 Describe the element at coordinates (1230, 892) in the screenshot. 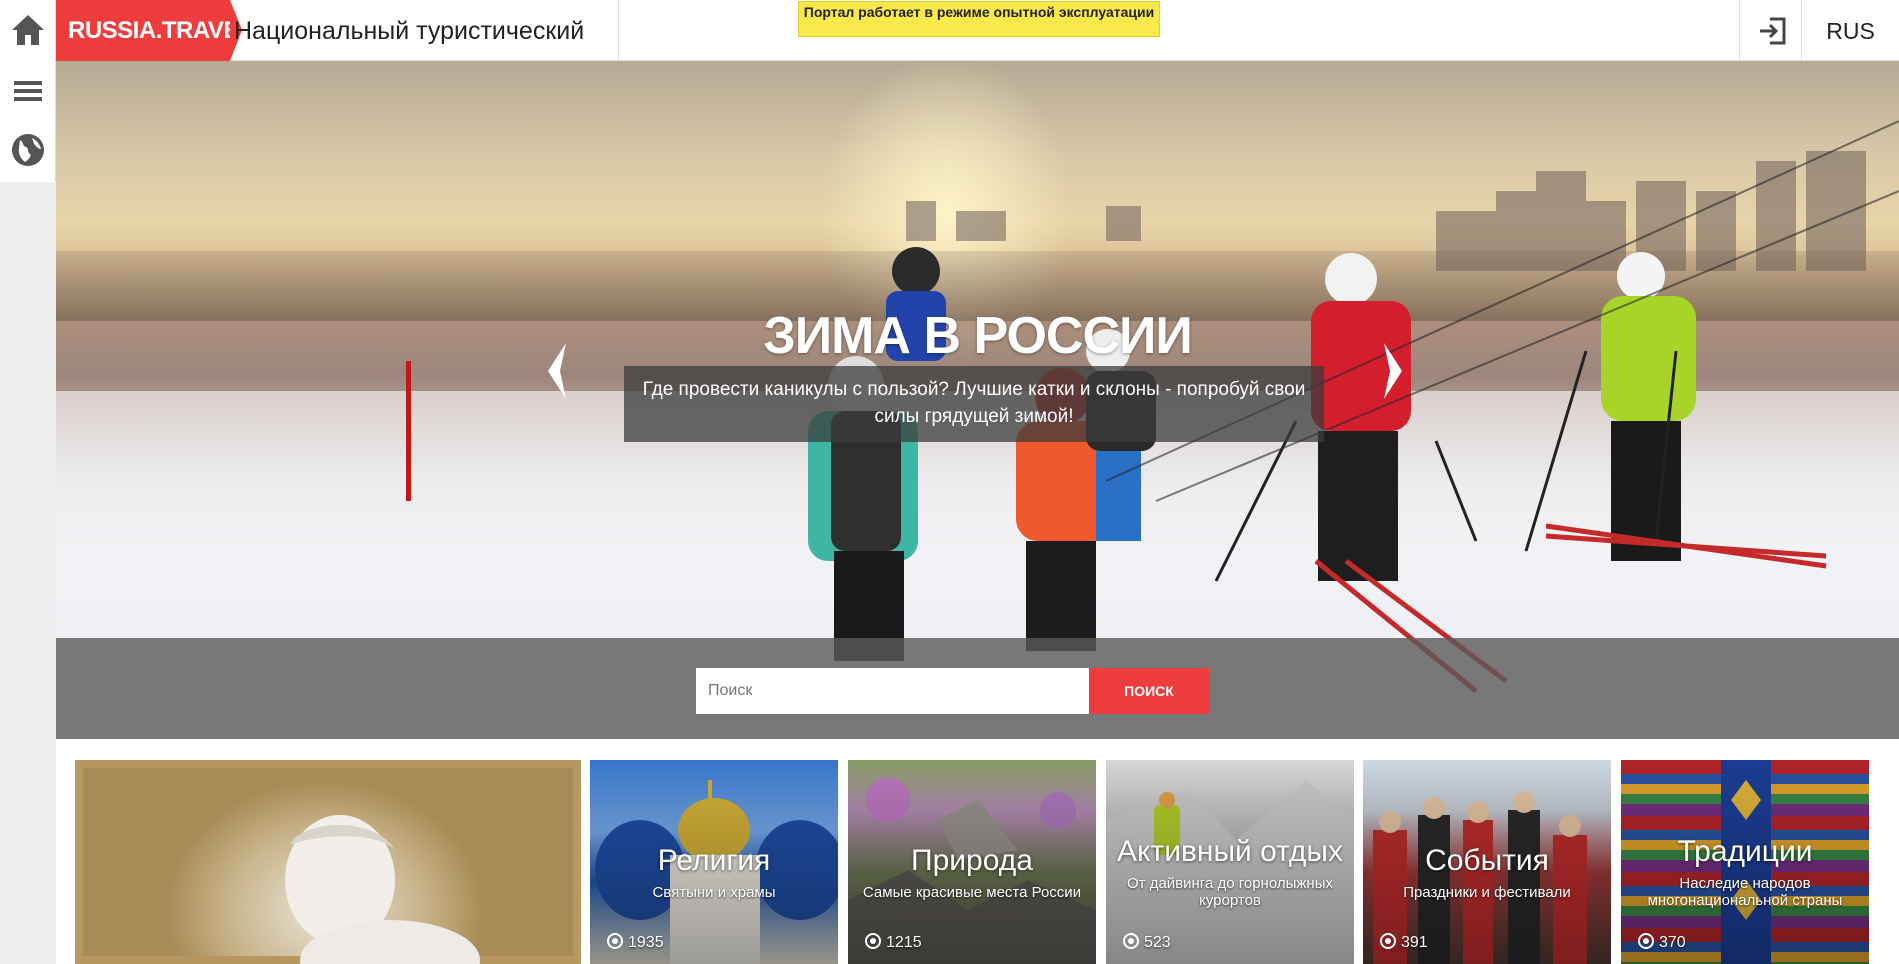

I see `tile-description: От дайвинга до горнолыжных курортов` at that location.